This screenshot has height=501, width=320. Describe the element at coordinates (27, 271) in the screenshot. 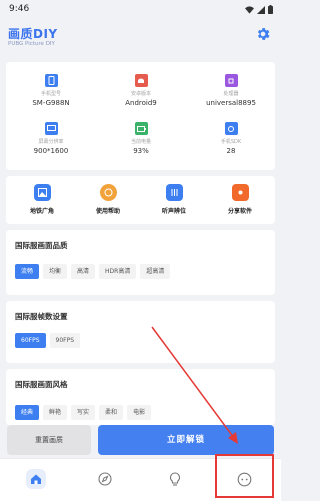

I see `quality-option-smooth: 流畅` at that location.